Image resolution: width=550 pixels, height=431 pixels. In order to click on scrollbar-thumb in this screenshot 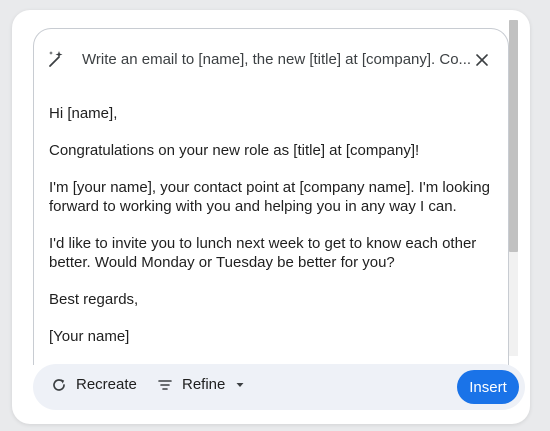, I will do `click(513, 136)`.